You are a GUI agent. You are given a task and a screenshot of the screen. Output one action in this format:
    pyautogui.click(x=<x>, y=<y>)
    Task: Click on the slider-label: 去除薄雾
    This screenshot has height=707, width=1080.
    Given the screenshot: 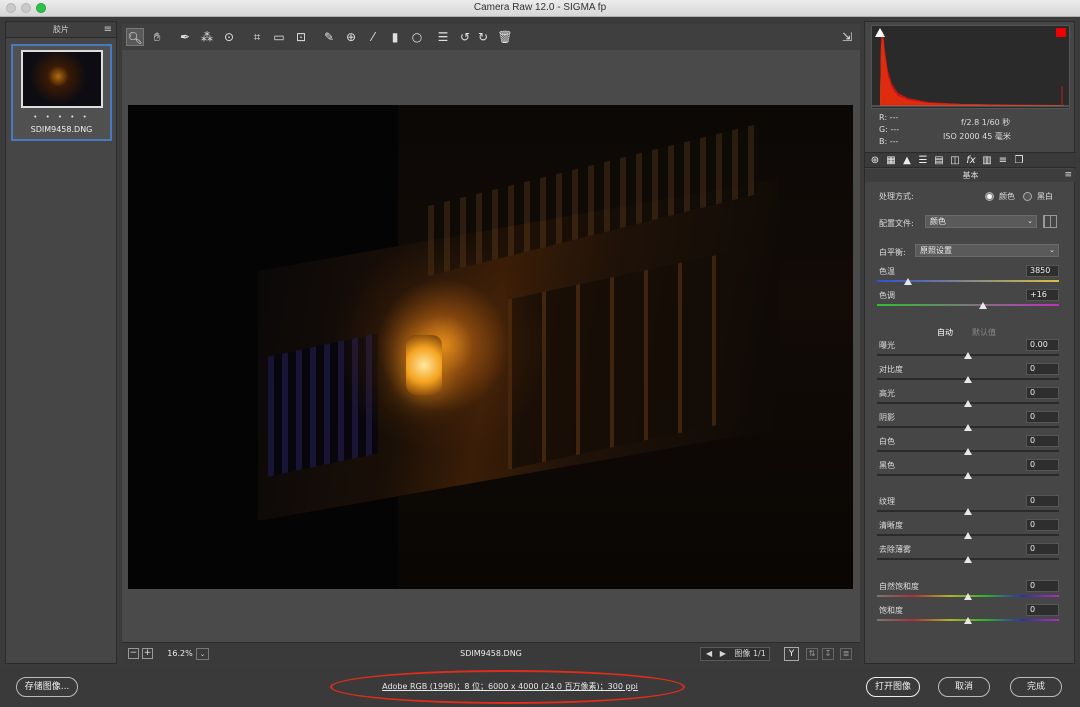 What is the action you would take?
    pyautogui.click(x=895, y=549)
    